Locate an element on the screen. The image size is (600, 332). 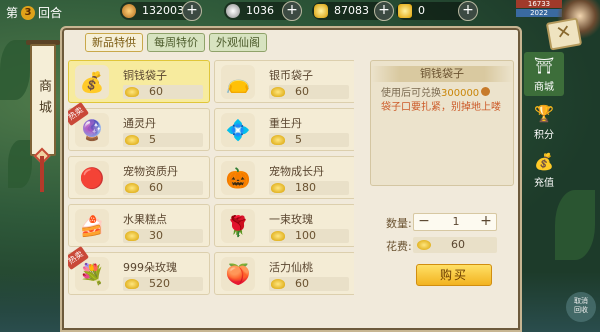
round-indicator: 第 3 回合 is located at coordinates (34, 12).